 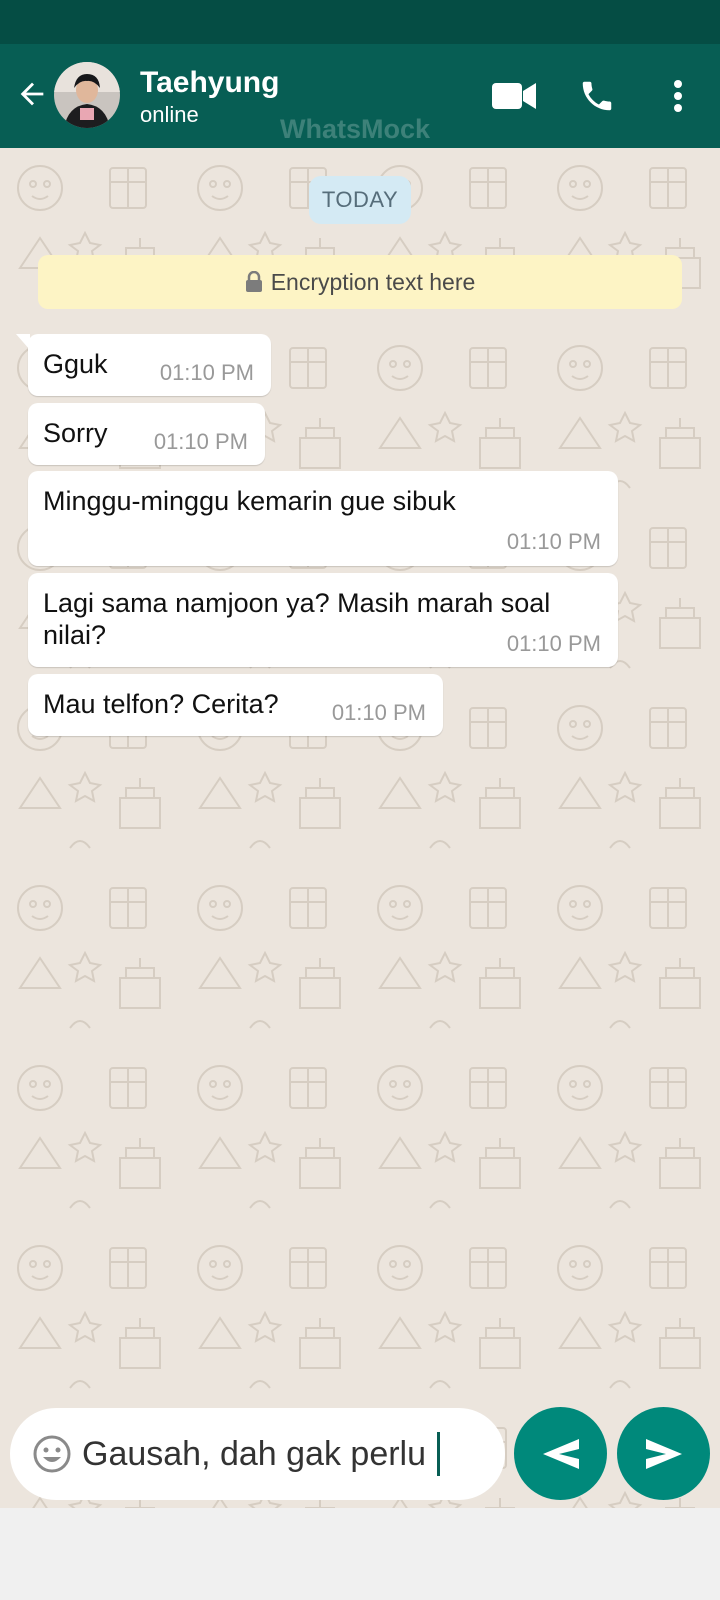 I want to click on encryption-notice: Encryption text here, so click(x=360, y=282).